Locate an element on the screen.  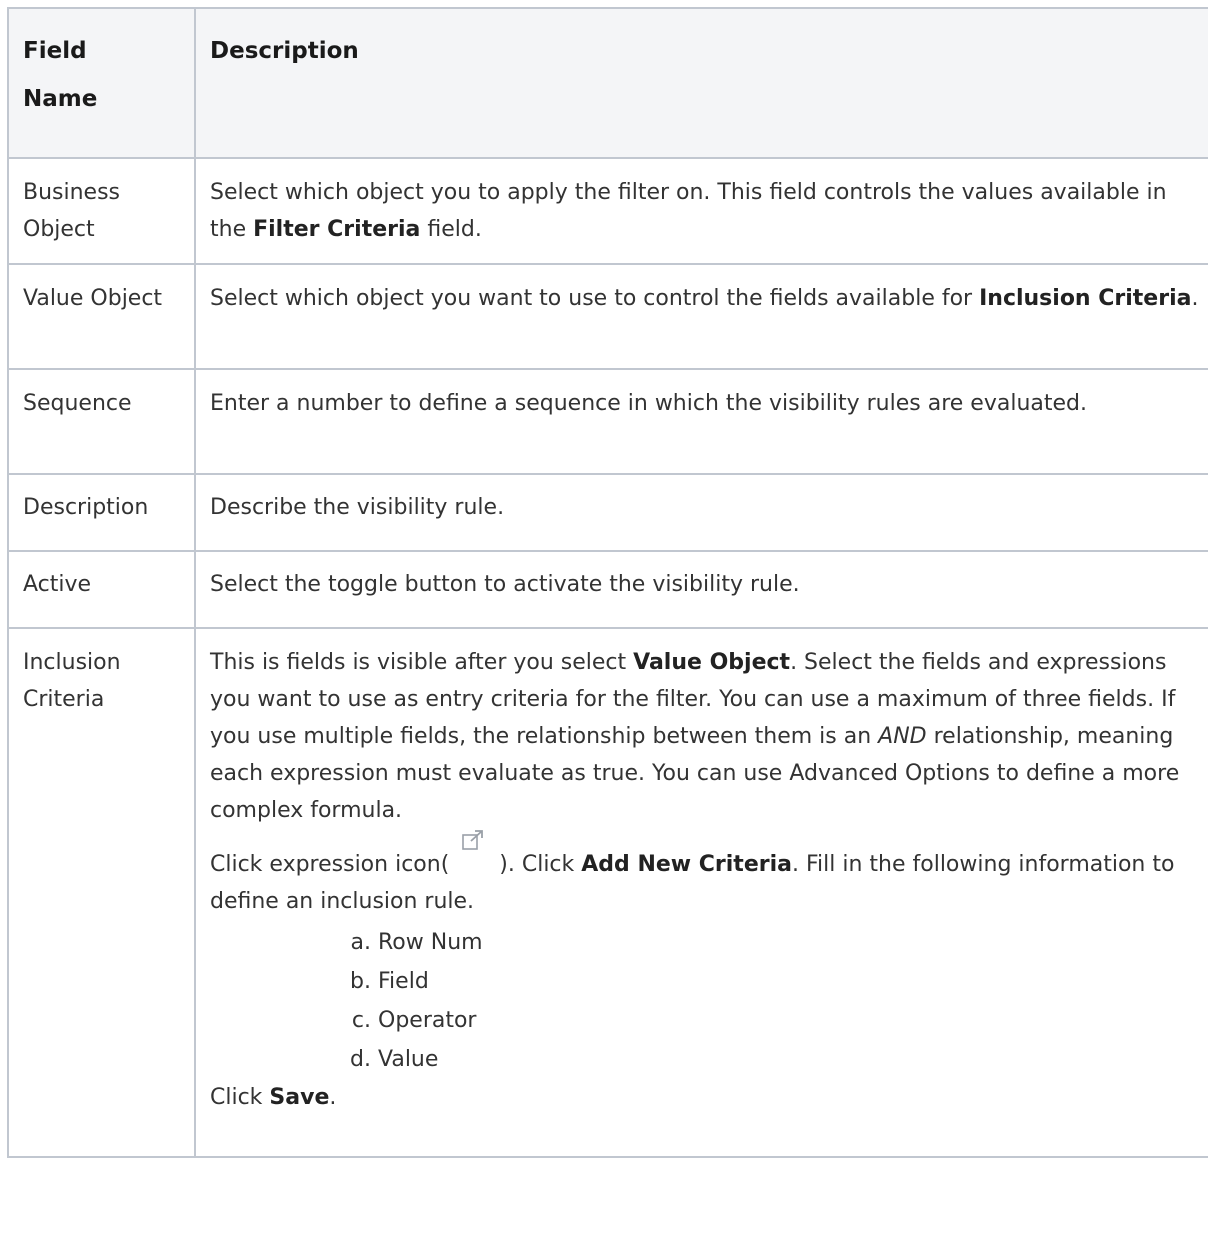
list-item: c. Operator is located at coordinates (774, 1020).